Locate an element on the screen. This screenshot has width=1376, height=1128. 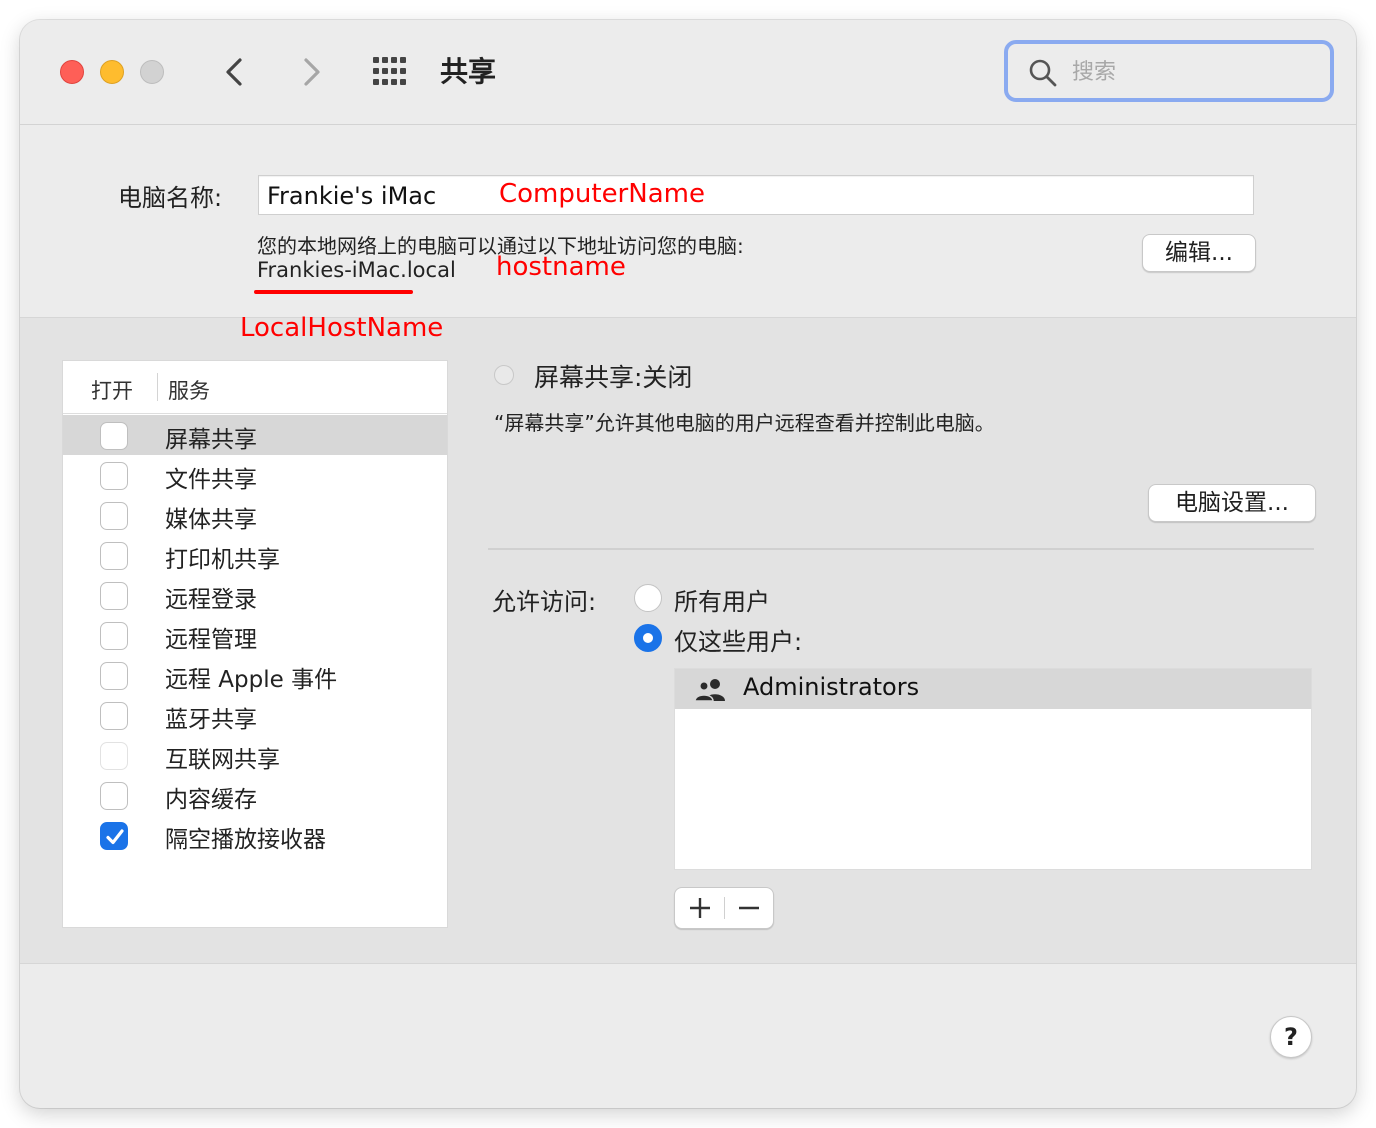
airplay-receiver-checkbox is located at coordinates (114, 836).